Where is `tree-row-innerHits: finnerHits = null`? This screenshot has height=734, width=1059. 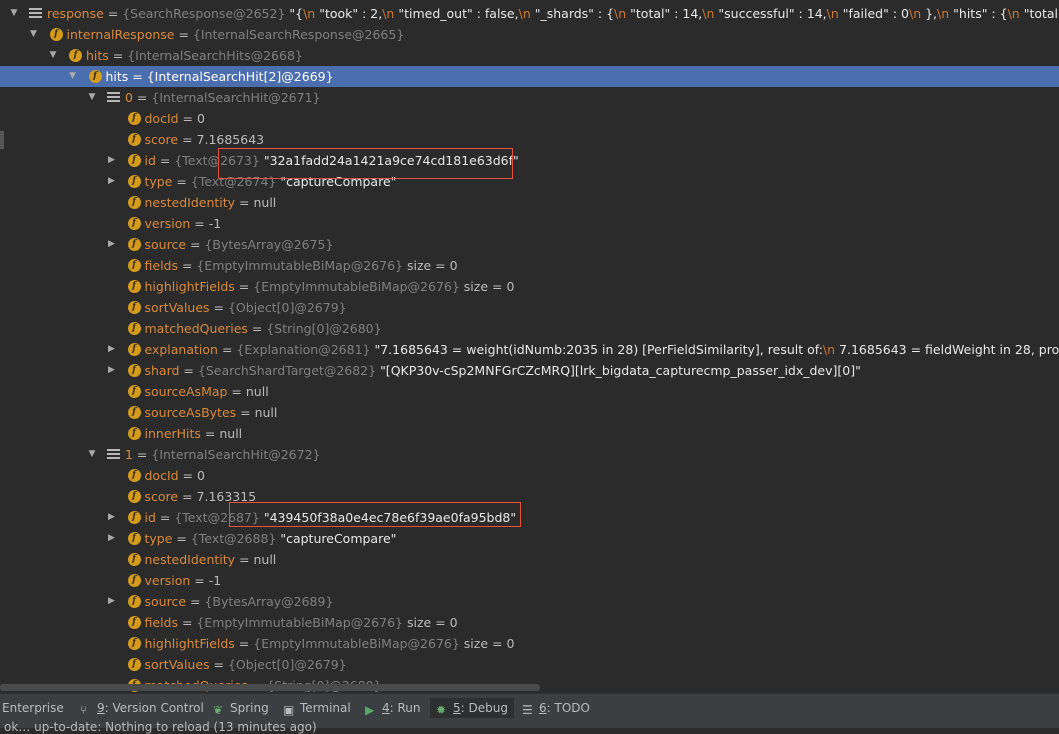 tree-row-innerHits: finnerHits = null is located at coordinates (529, 433).